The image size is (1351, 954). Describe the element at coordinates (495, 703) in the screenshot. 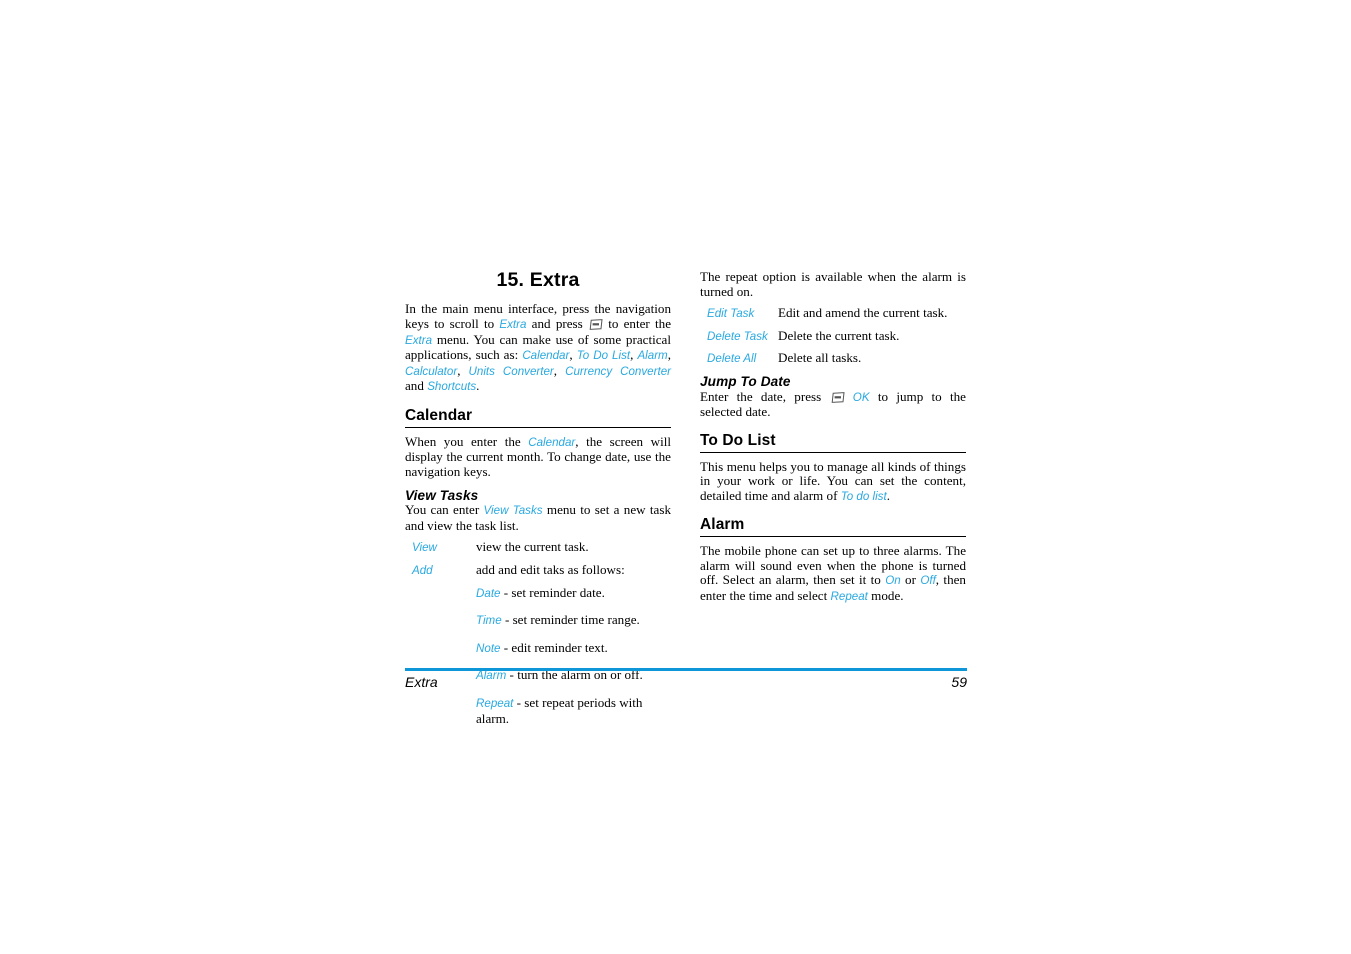

I see `ui-term-repeat: Repeat` at that location.